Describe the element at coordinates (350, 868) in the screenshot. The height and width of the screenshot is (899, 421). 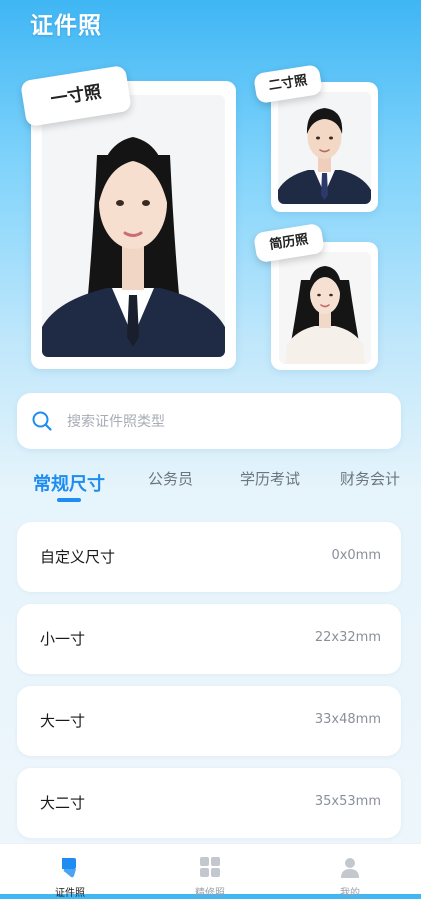
I see `user-icon` at that location.